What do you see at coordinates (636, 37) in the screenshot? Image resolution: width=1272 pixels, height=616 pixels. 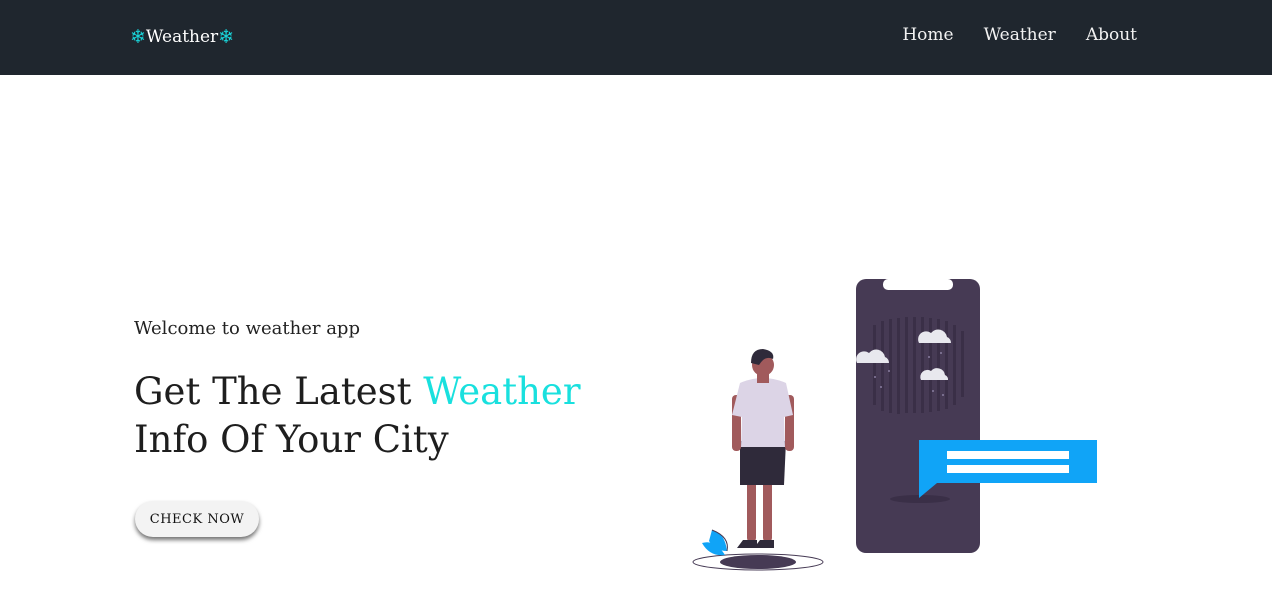 I see `navbar: ❄ Weather ❄ Home Weather About` at bounding box center [636, 37].